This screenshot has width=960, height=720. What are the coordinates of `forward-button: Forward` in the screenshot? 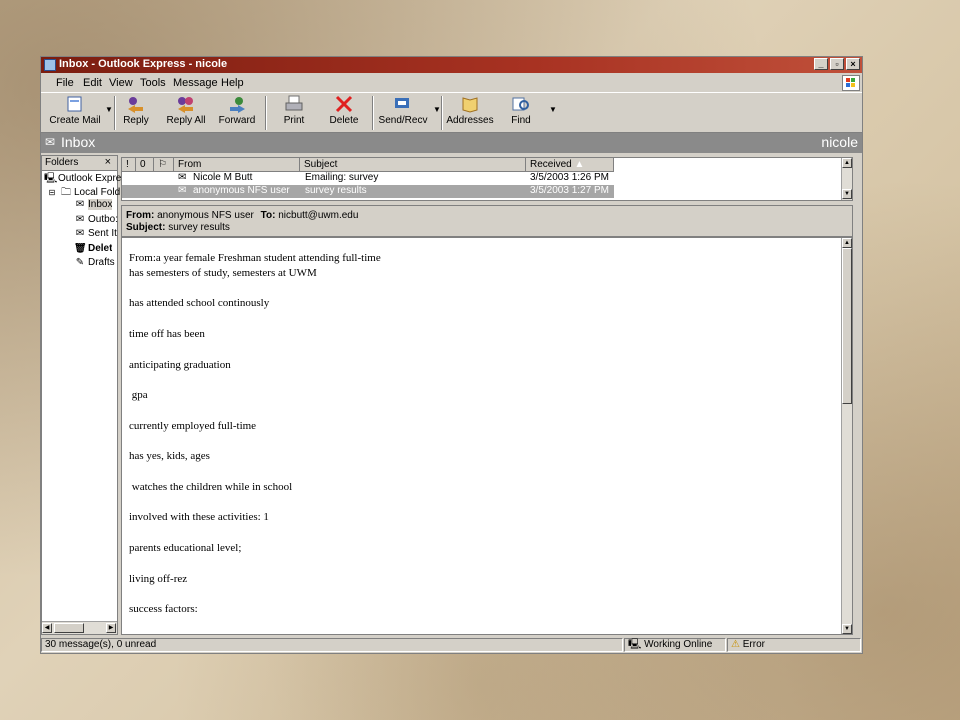 It's located at (237, 113).